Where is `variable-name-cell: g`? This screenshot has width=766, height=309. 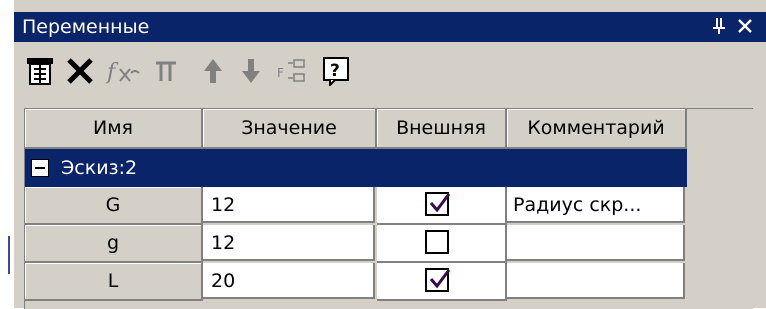 variable-name-cell: g is located at coordinates (114, 244).